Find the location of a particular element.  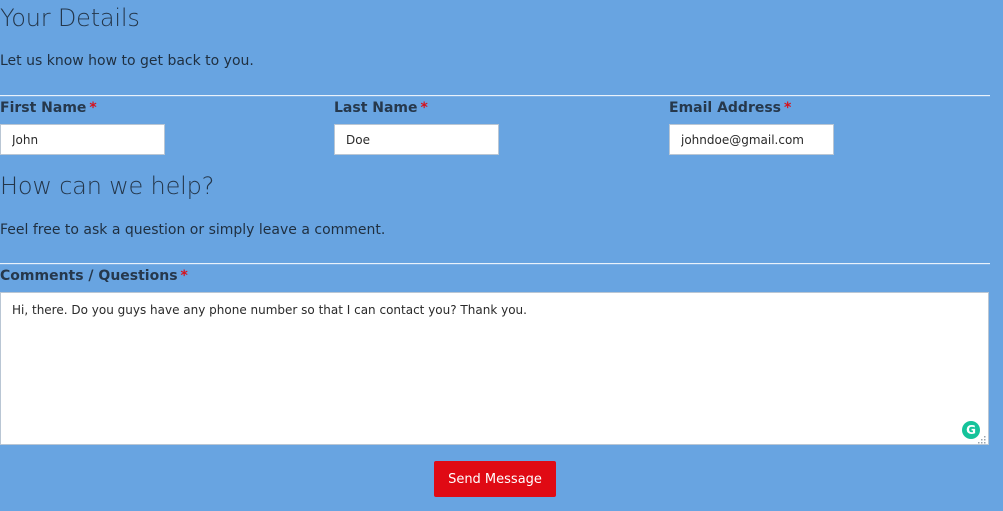

comments-label: Comments / Questions * is located at coordinates (94, 276).